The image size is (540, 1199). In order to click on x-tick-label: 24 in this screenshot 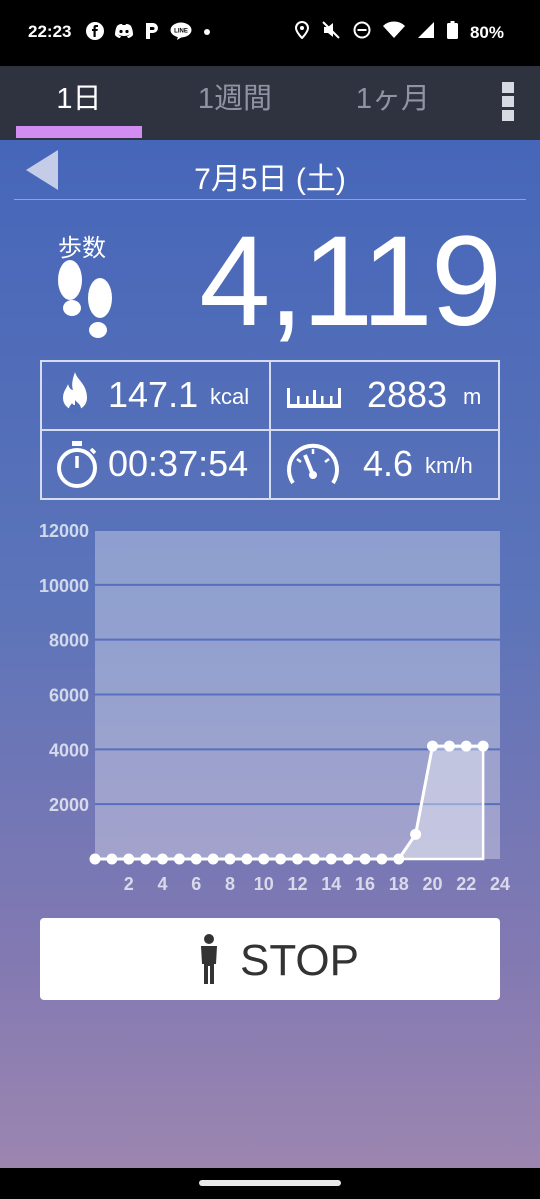, I will do `click(500, 884)`.